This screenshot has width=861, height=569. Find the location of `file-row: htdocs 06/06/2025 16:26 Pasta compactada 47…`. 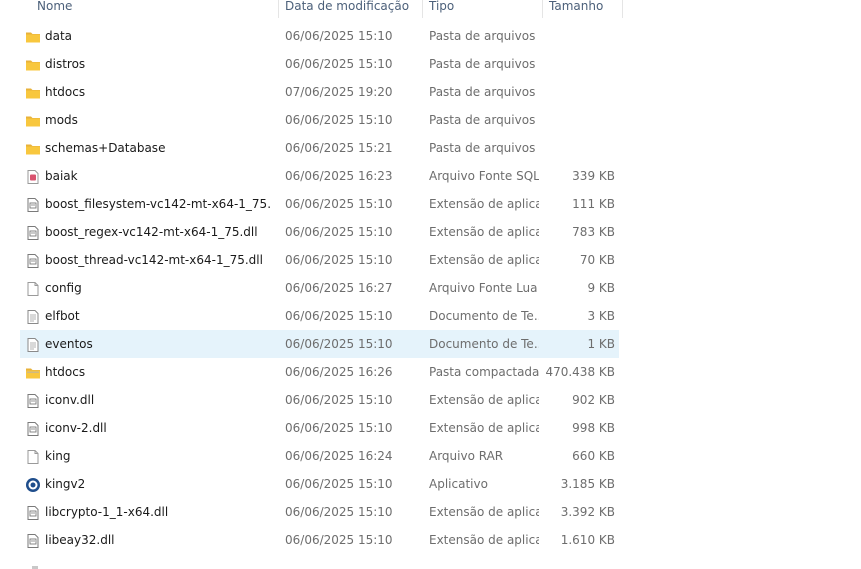

file-row: htdocs 06/06/2025 16:26 Pasta compactada 47… is located at coordinates (319, 372).